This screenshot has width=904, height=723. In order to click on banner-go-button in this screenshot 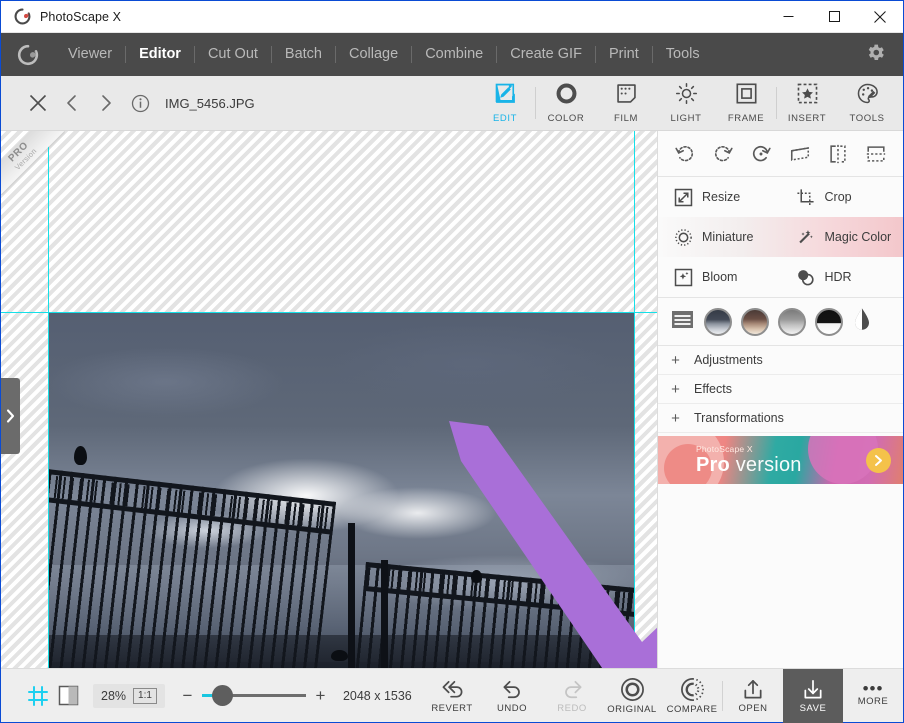, I will do `click(878, 460)`.